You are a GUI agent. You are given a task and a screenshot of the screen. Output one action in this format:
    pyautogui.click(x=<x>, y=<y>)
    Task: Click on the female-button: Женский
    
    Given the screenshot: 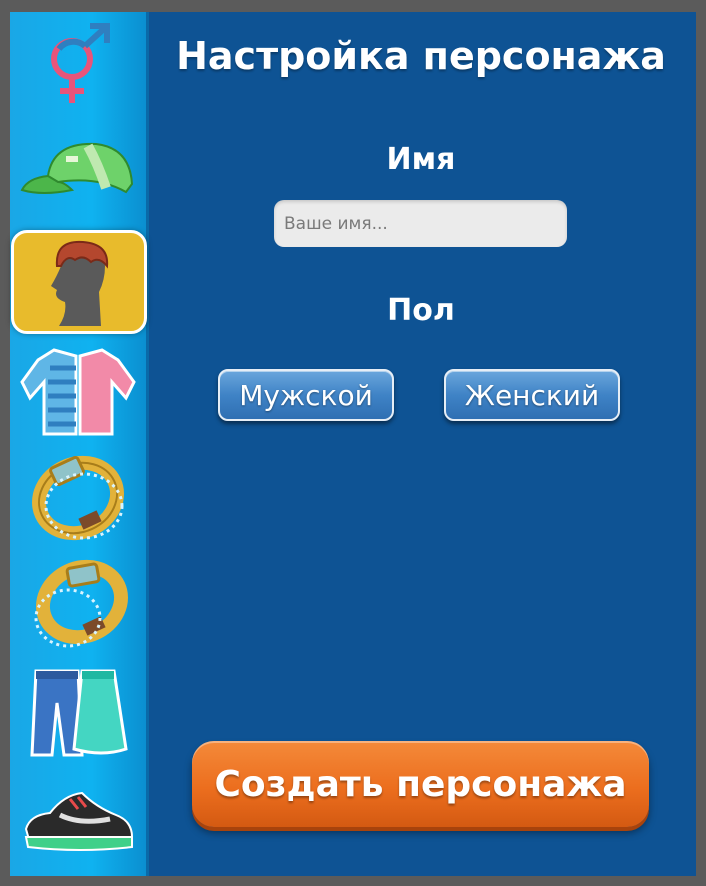 What is the action you would take?
    pyautogui.click(x=532, y=395)
    